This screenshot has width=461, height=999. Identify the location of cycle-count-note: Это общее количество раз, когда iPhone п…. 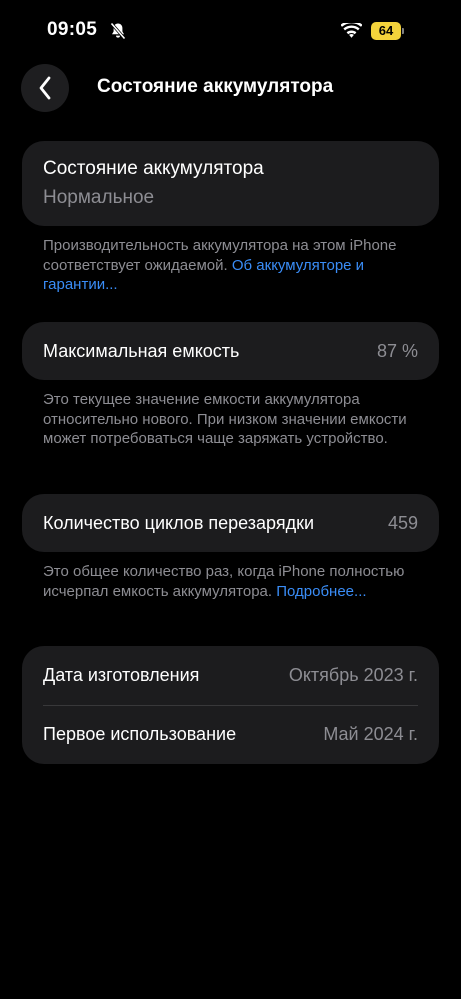
(233, 581).